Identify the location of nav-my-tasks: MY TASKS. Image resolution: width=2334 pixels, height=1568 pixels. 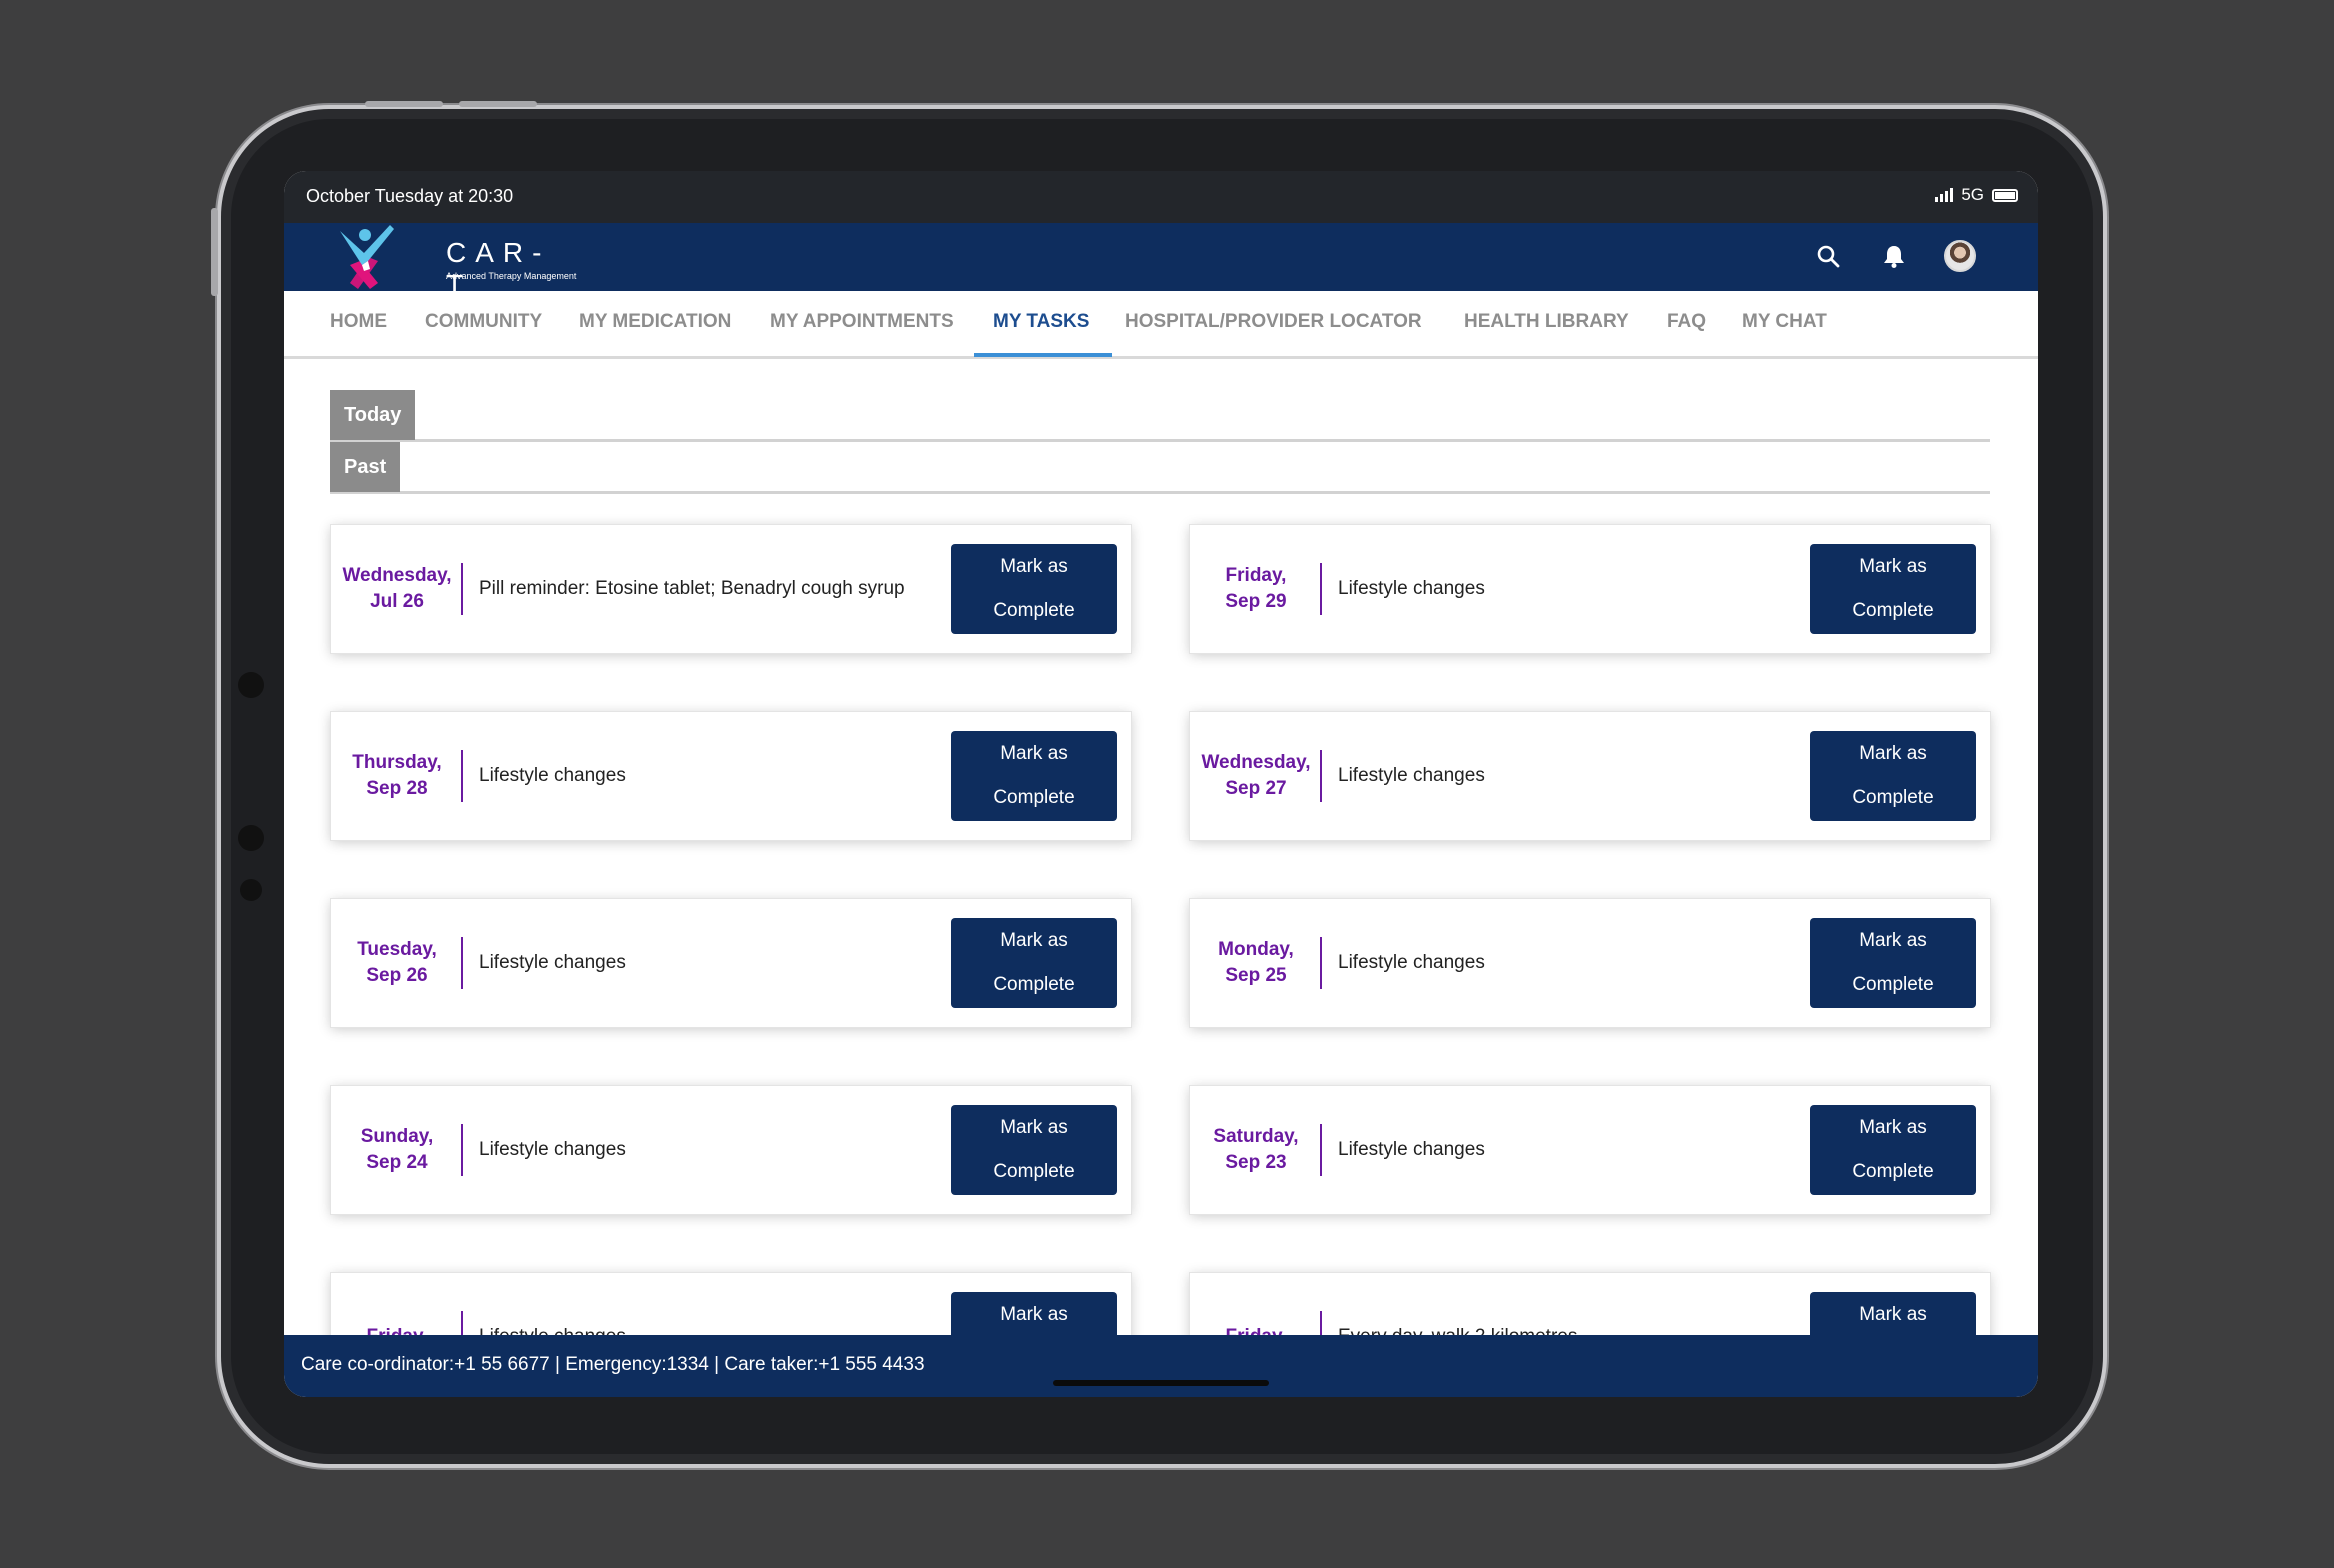
(1041, 325).